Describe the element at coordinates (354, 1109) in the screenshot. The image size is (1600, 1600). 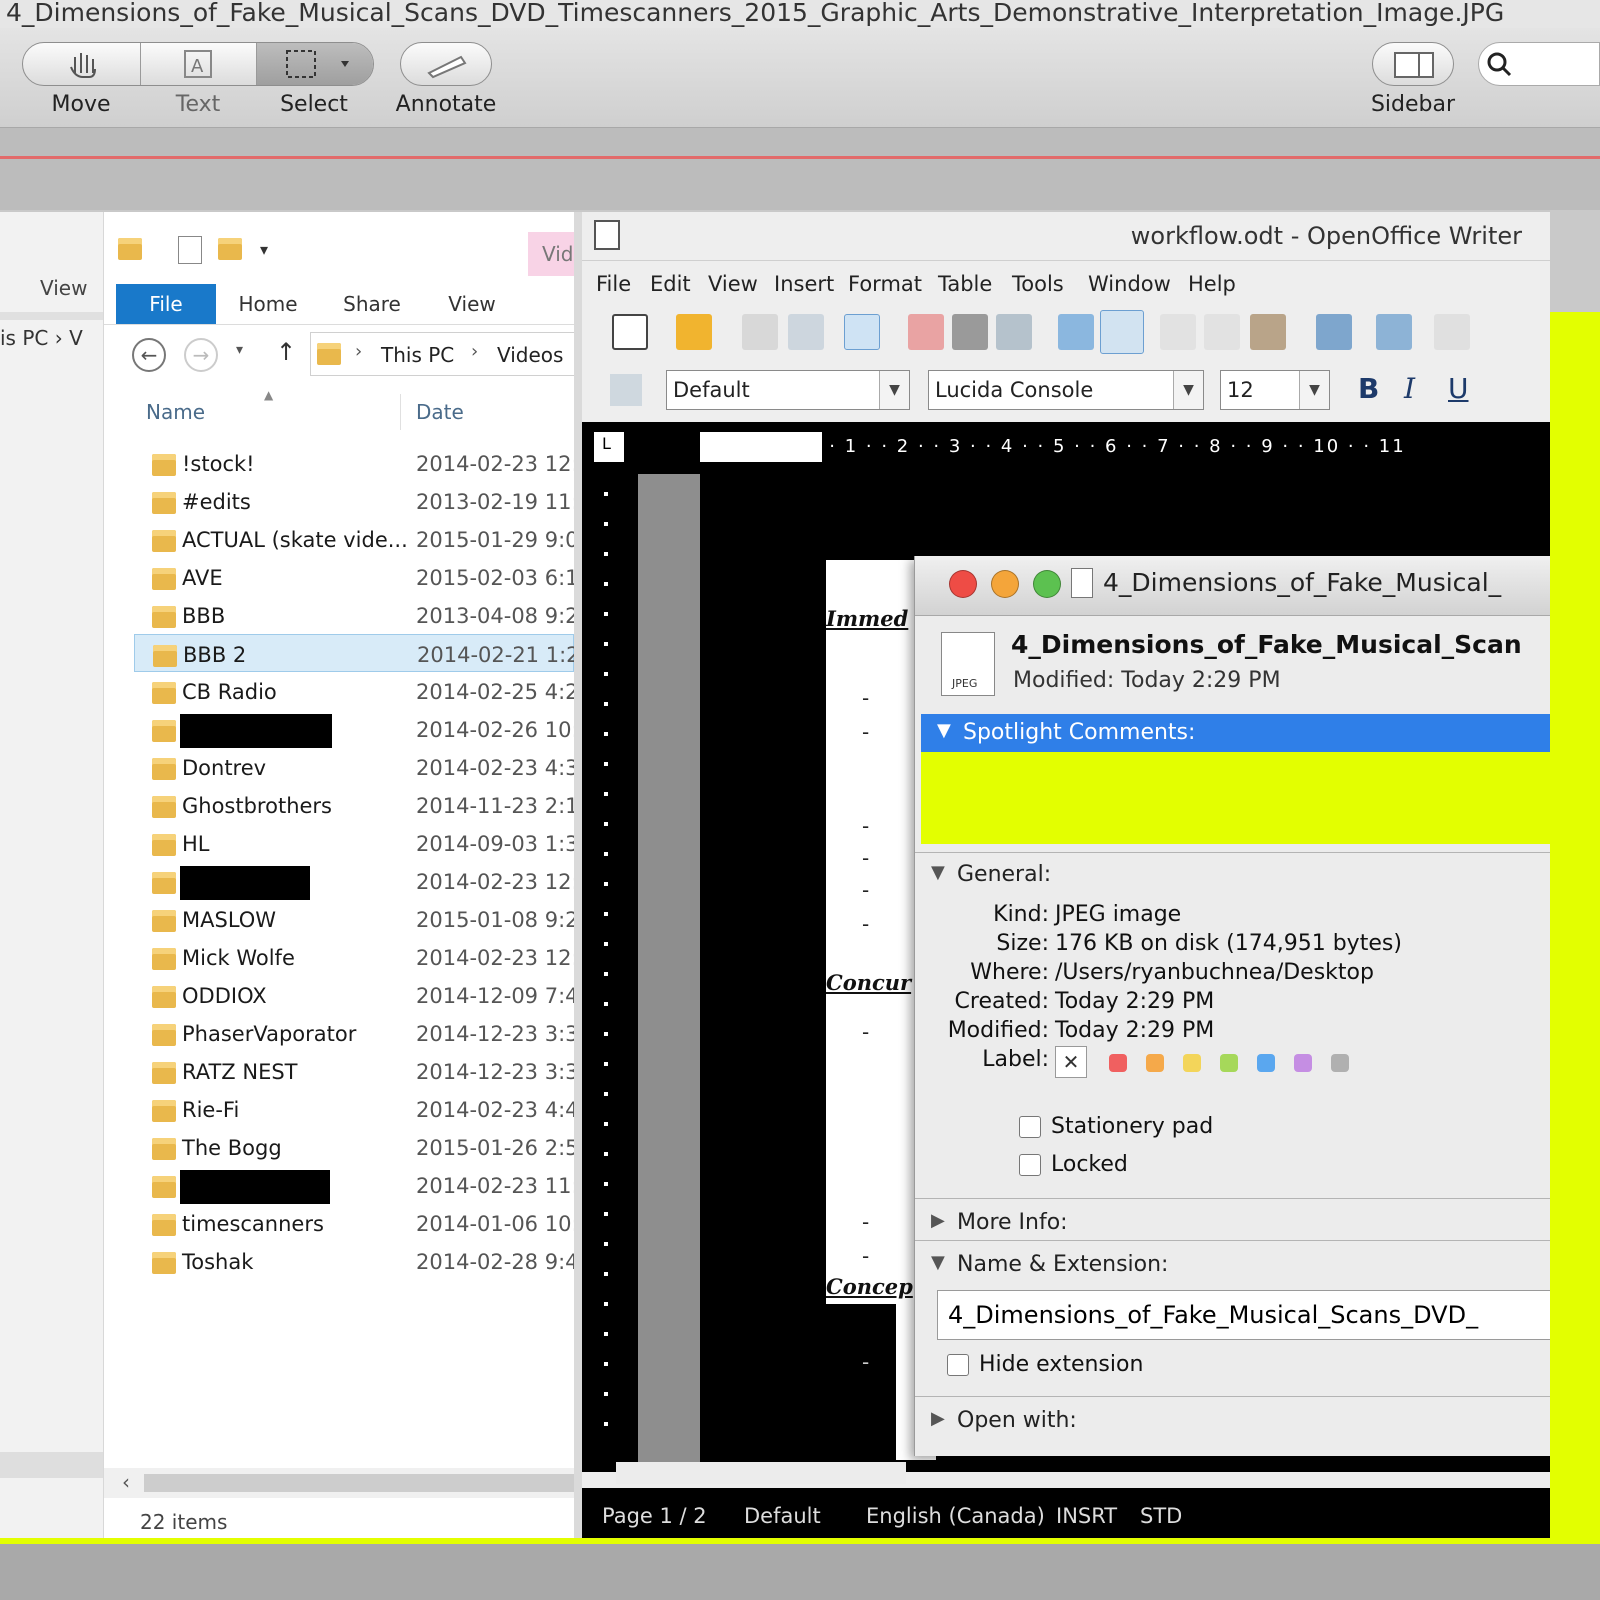
I see `table-row: Rie-Fi 2014-02-23 4:43` at that location.